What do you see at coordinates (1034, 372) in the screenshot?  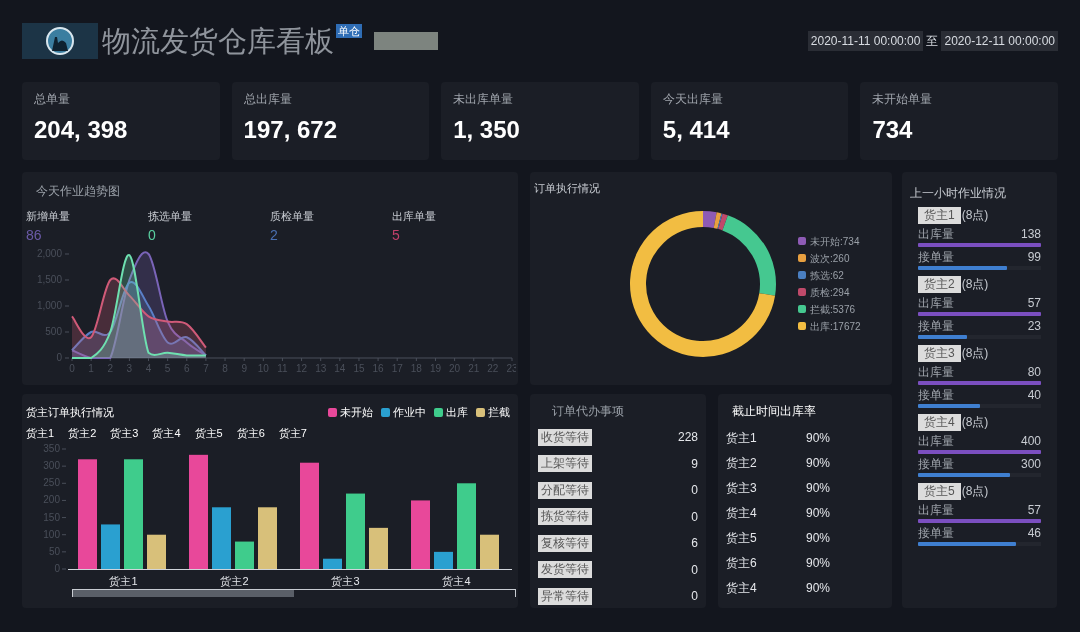 I see `metric-value: 80` at bounding box center [1034, 372].